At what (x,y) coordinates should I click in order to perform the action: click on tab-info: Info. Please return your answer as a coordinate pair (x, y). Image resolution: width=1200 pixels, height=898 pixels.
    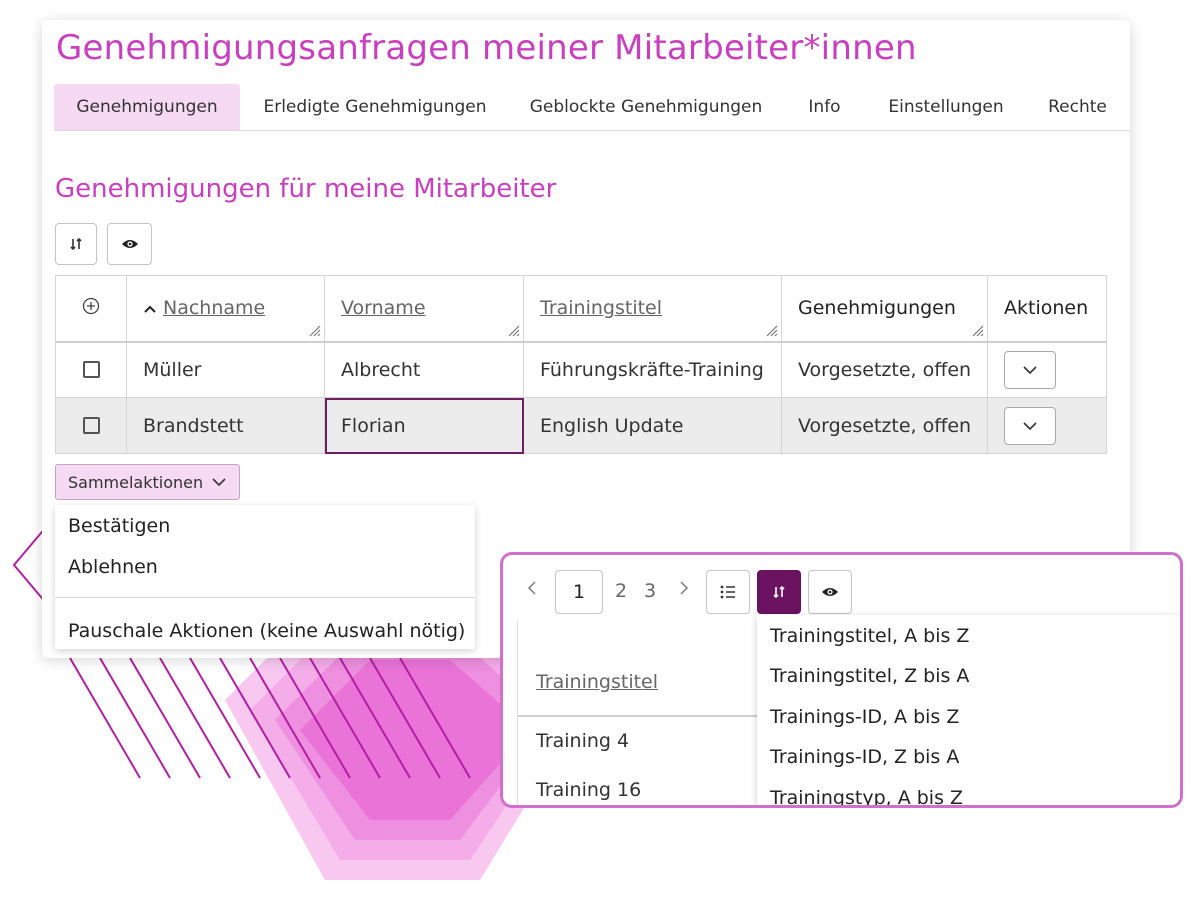
    Looking at the image, I should click on (824, 107).